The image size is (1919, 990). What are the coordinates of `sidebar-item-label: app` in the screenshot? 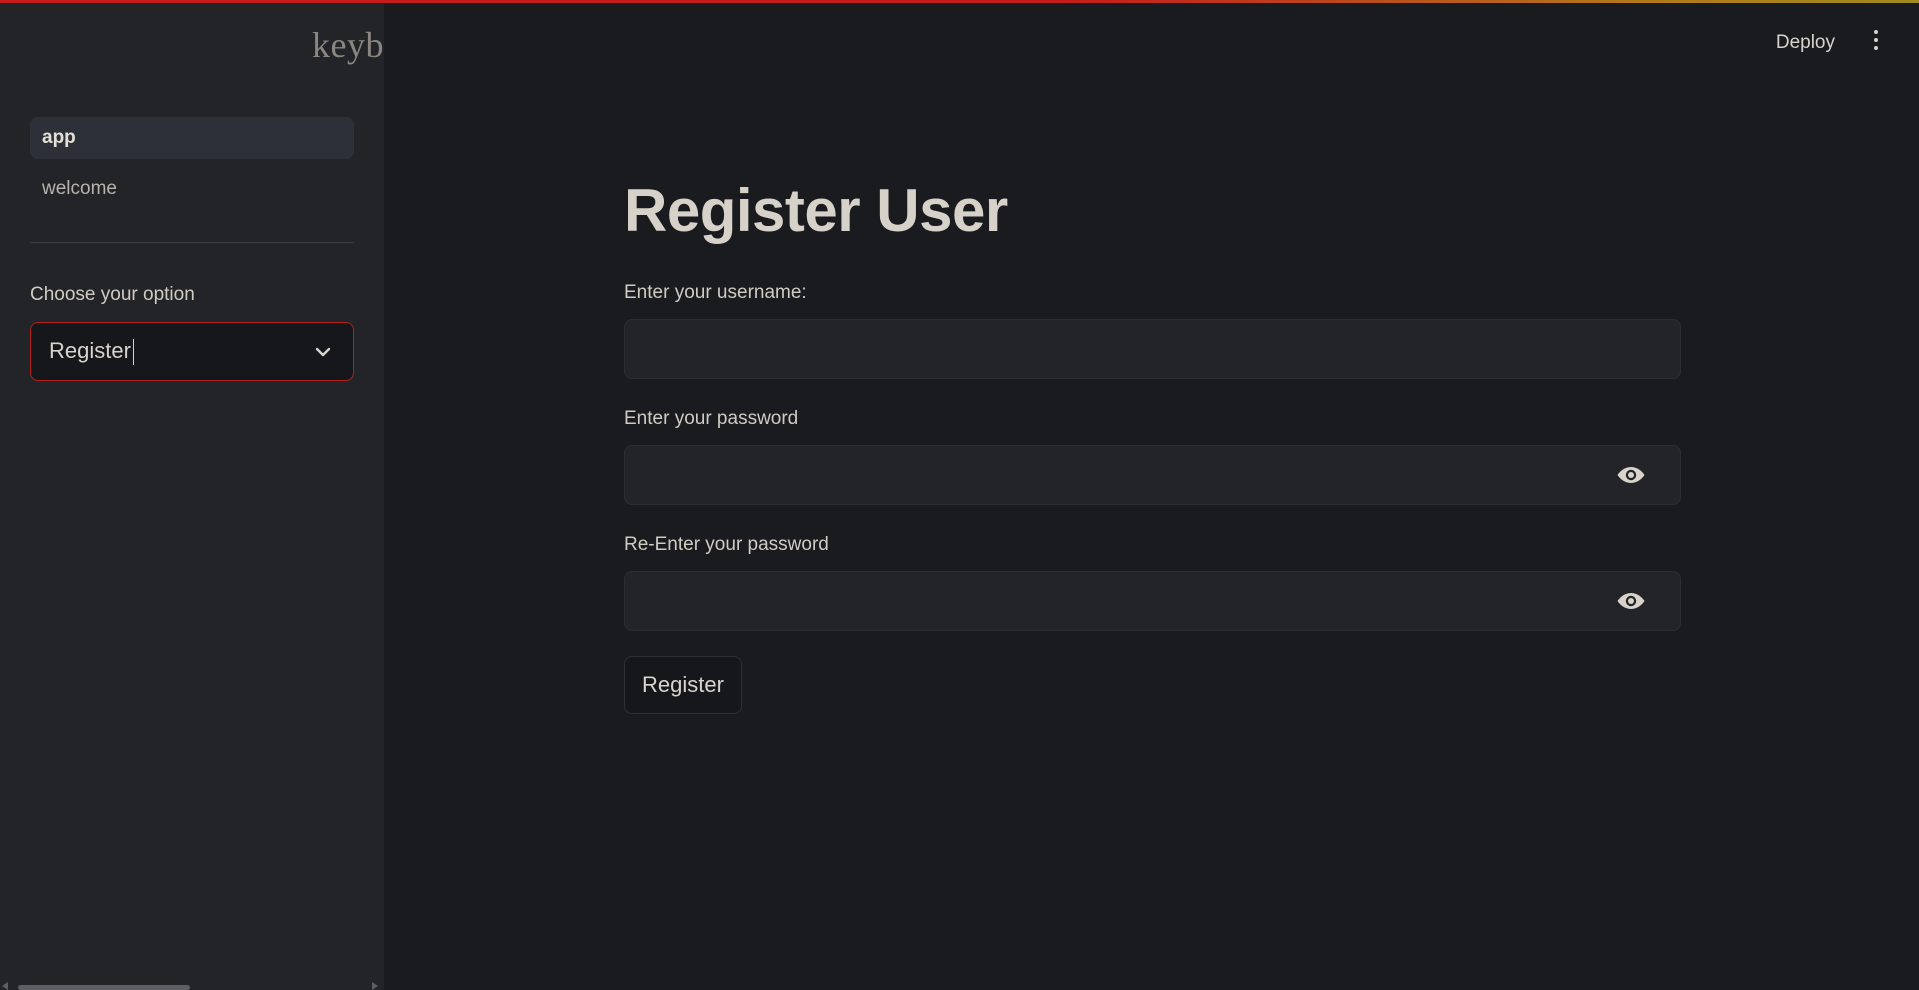 It's located at (59, 137).